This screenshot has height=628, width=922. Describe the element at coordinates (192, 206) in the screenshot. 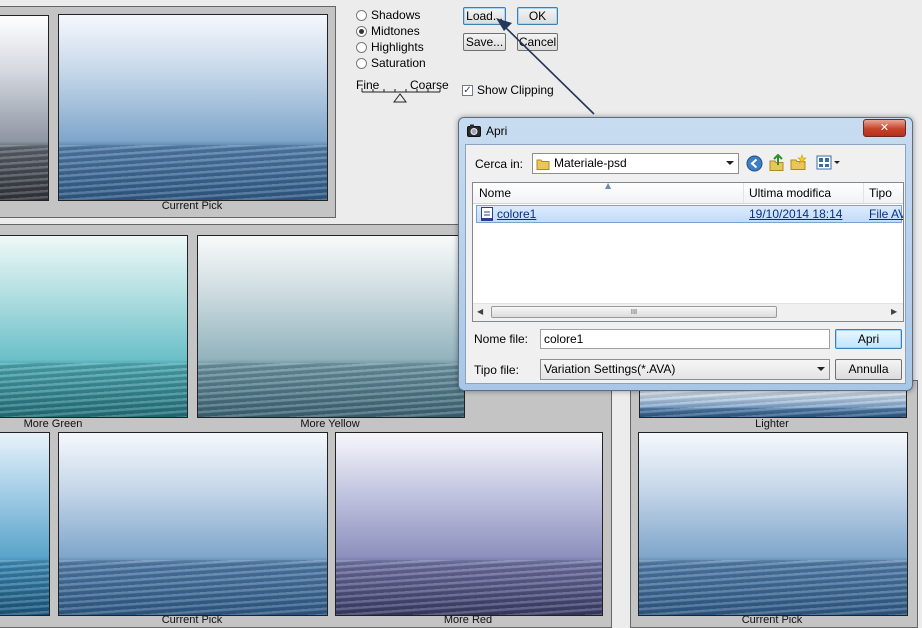

I see `current-pick-caption: Current Pick` at that location.